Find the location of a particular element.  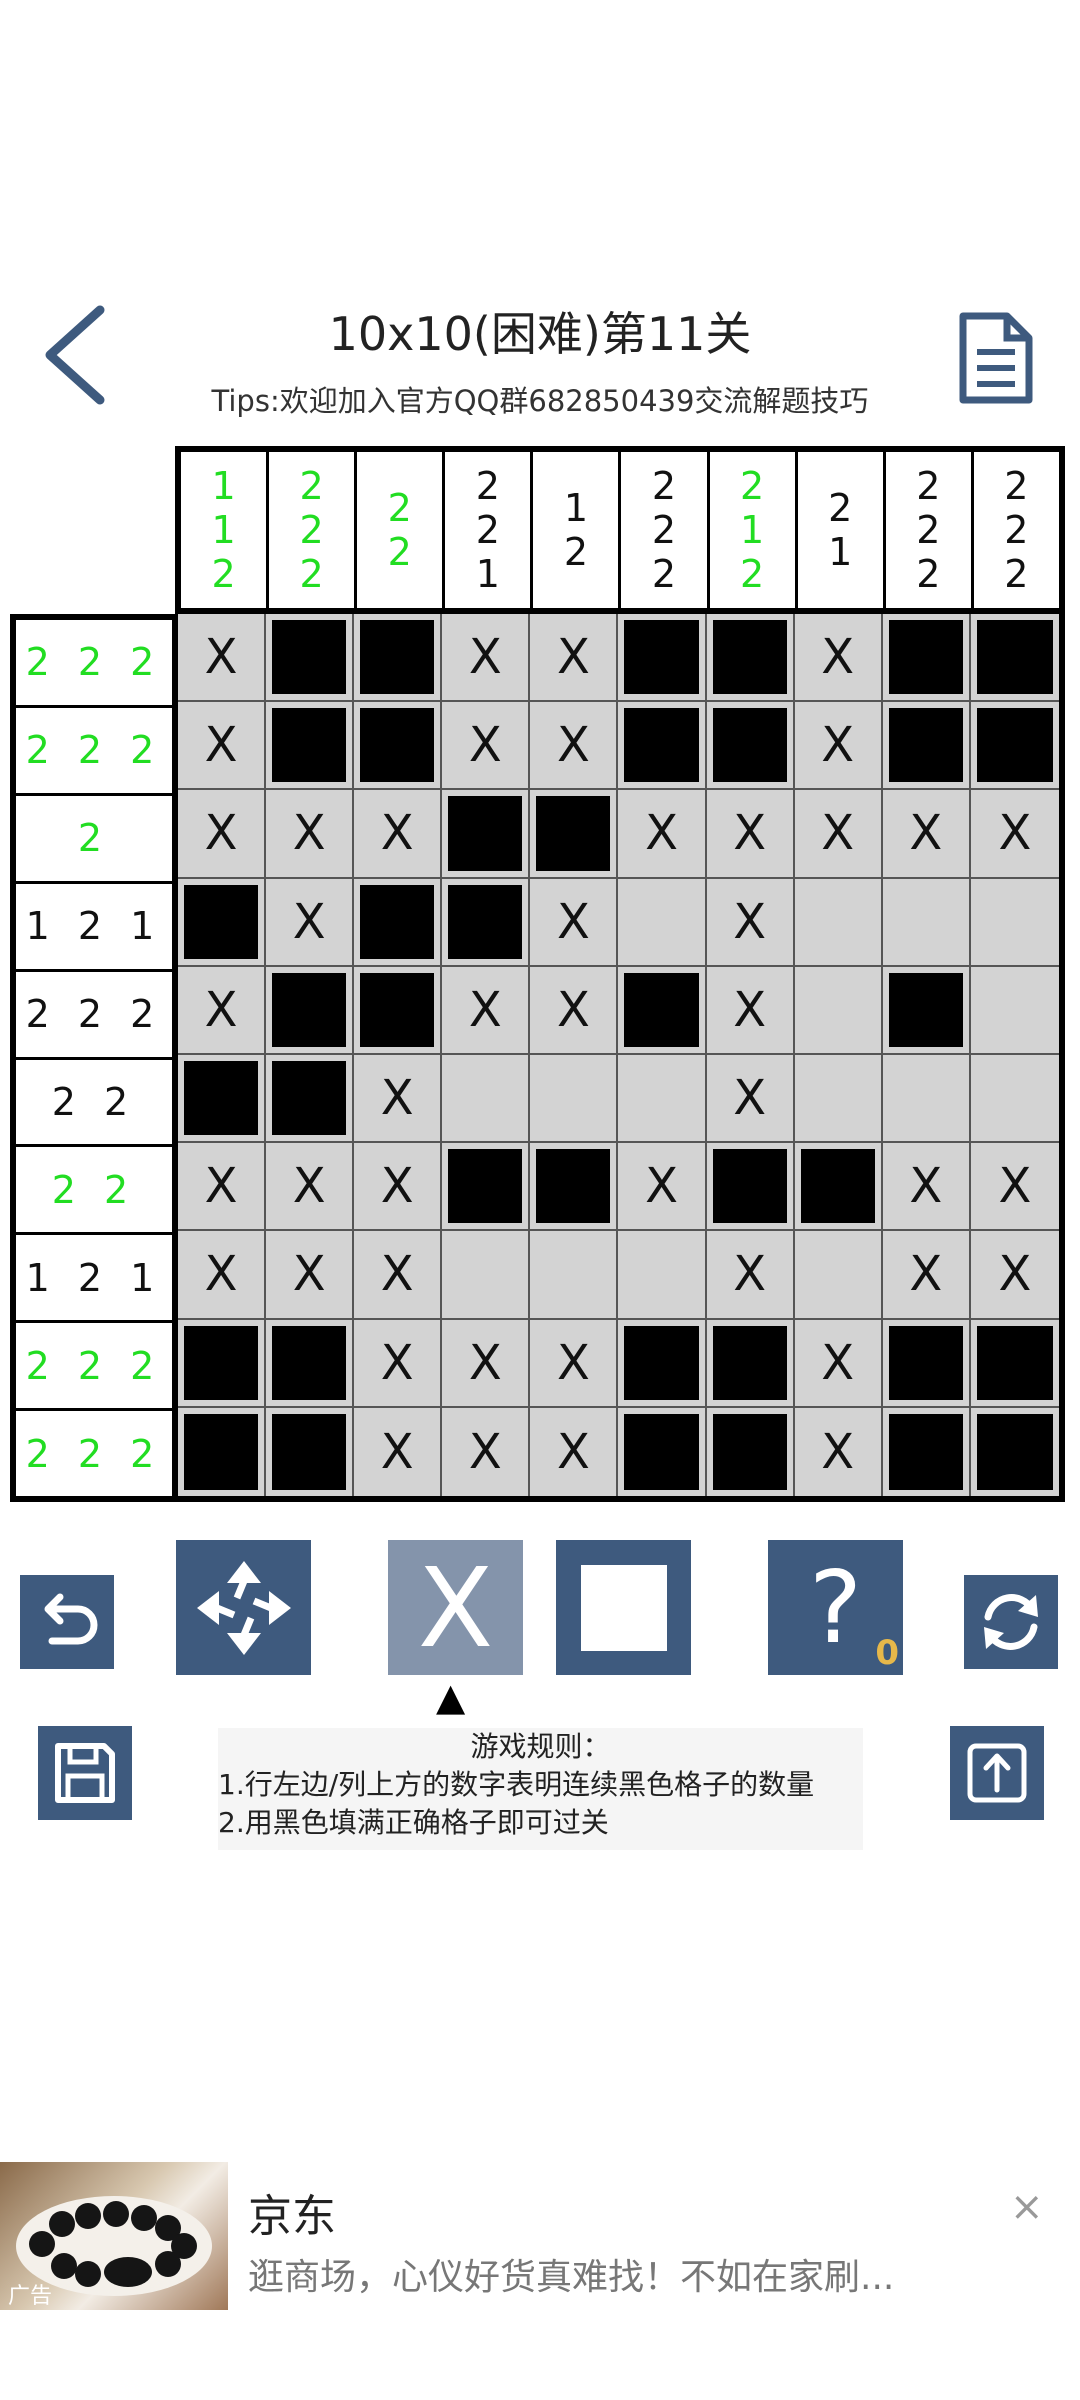

ad-title: 京东 is located at coordinates (292, 2212).